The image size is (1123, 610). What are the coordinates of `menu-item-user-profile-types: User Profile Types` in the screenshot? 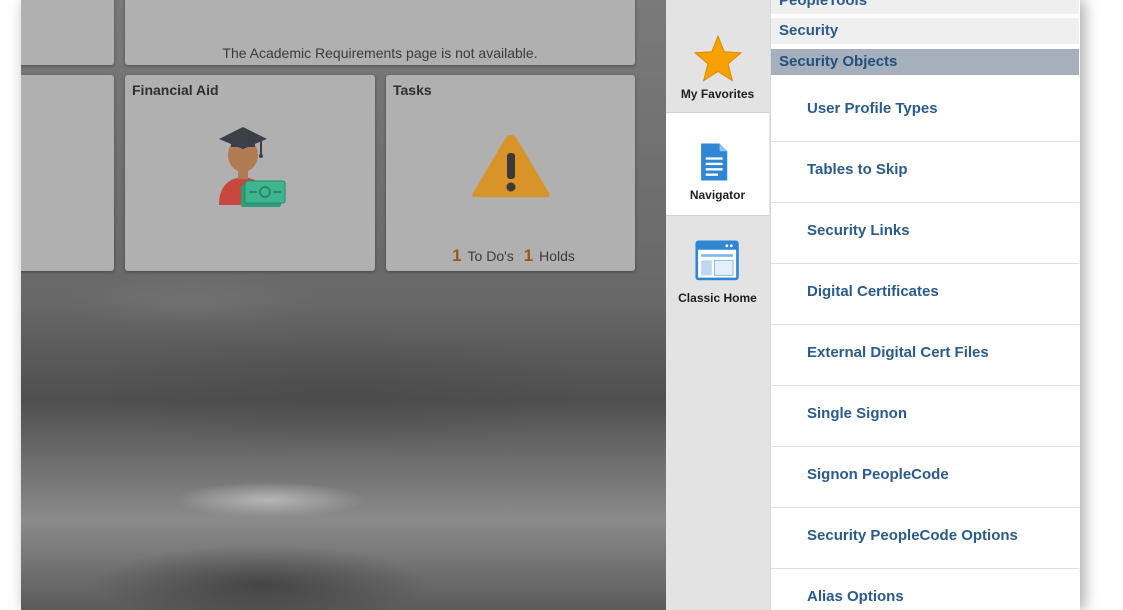 It's located at (925, 111).